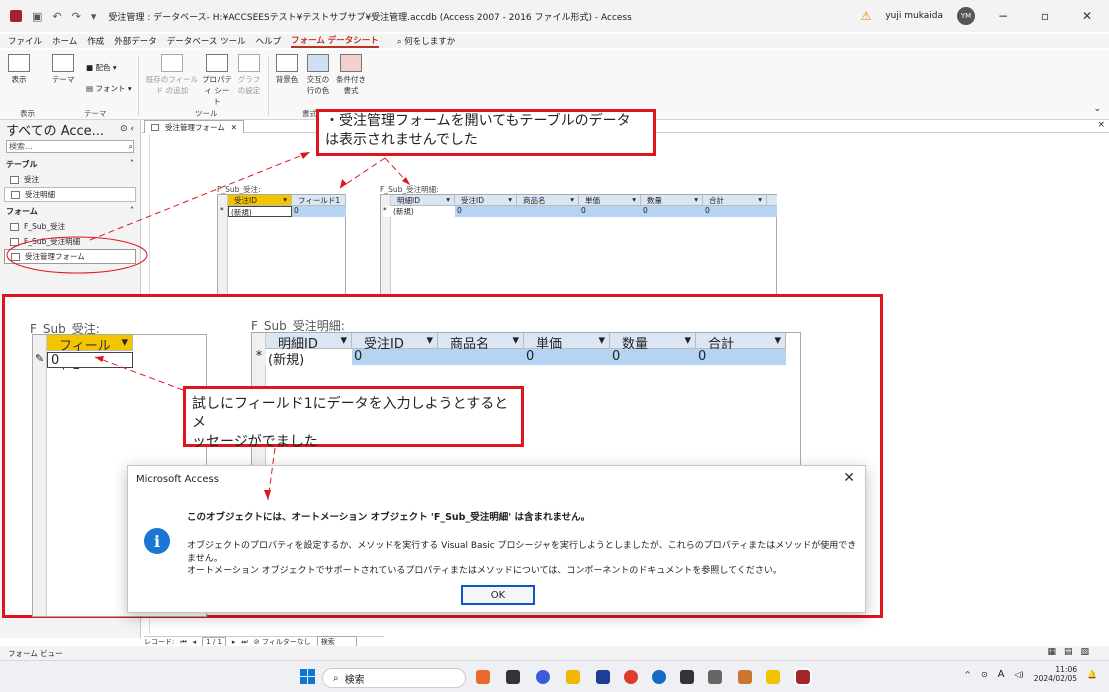 The image size is (1109, 692). Describe the element at coordinates (318, 75) in the screenshot. I see `alternate-row-color-button: 交互の 行の色` at that location.